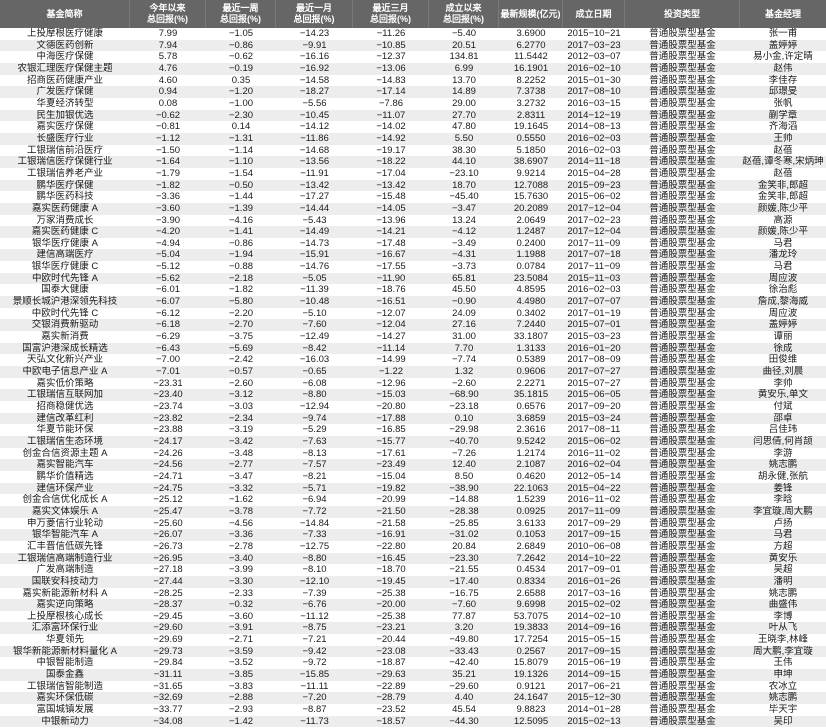  What do you see at coordinates (241, 197) in the screenshot?
I see `week-return-cell: −1.44` at bounding box center [241, 197].